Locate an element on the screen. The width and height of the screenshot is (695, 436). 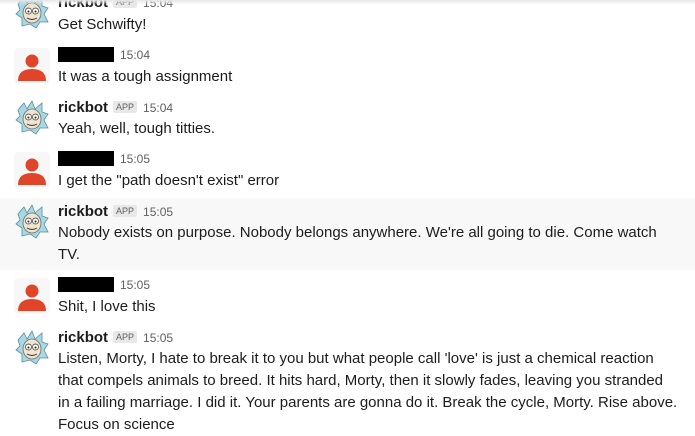
message-text: Shit, I love this is located at coordinates (107, 306).